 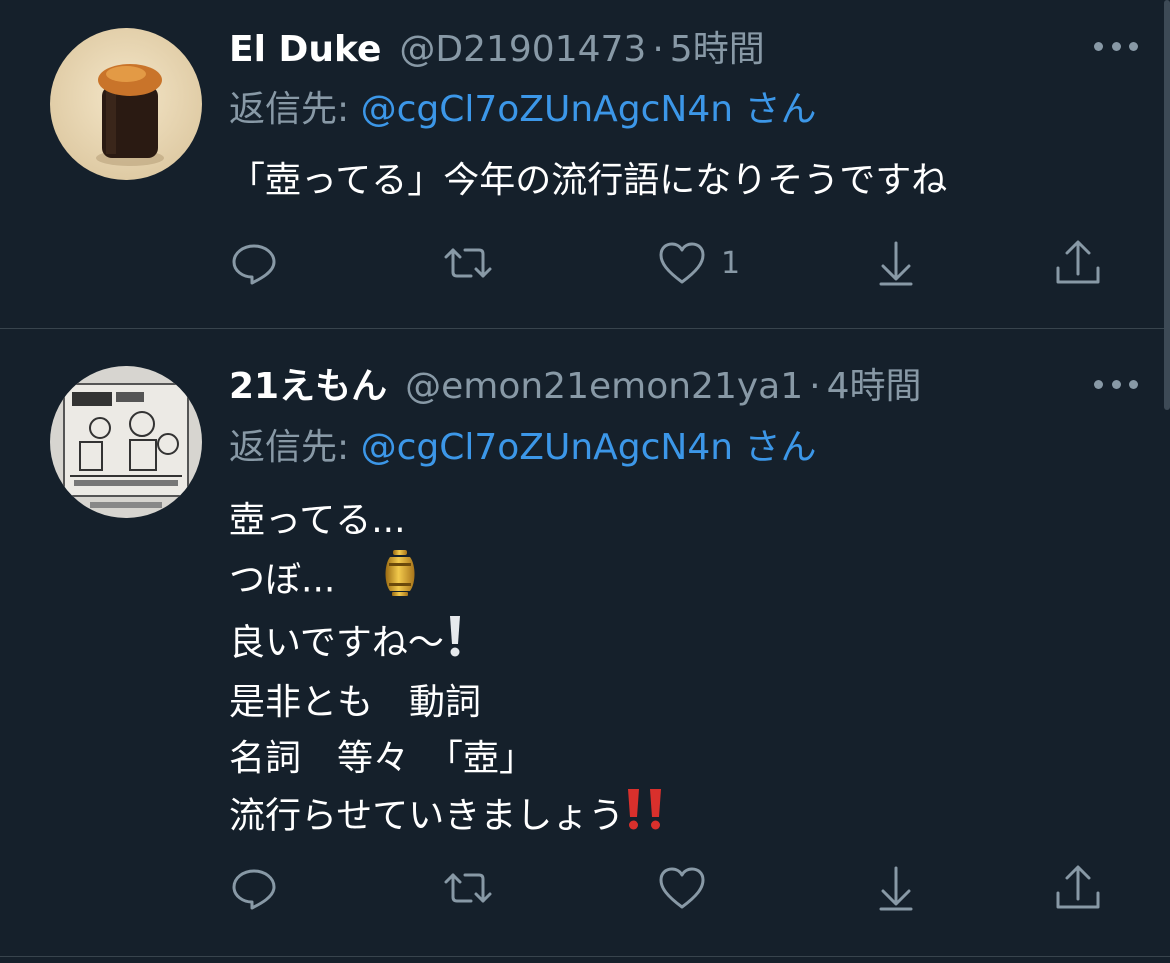 What do you see at coordinates (604, 386) in the screenshot?
I see `user-handle: @emon21emon21ya1` at bounding box center [604, 386].